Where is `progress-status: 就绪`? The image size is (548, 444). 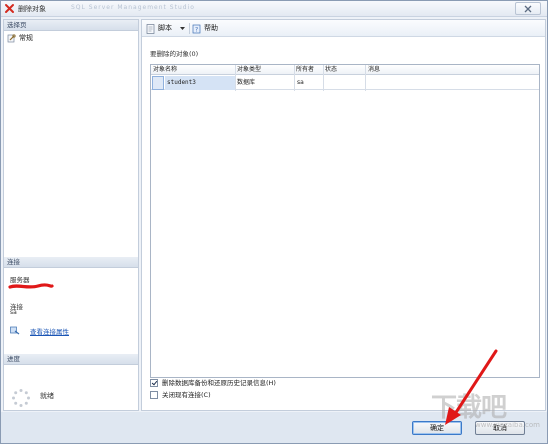
progress-status: 就绪 is located at coordinates (47, 396).